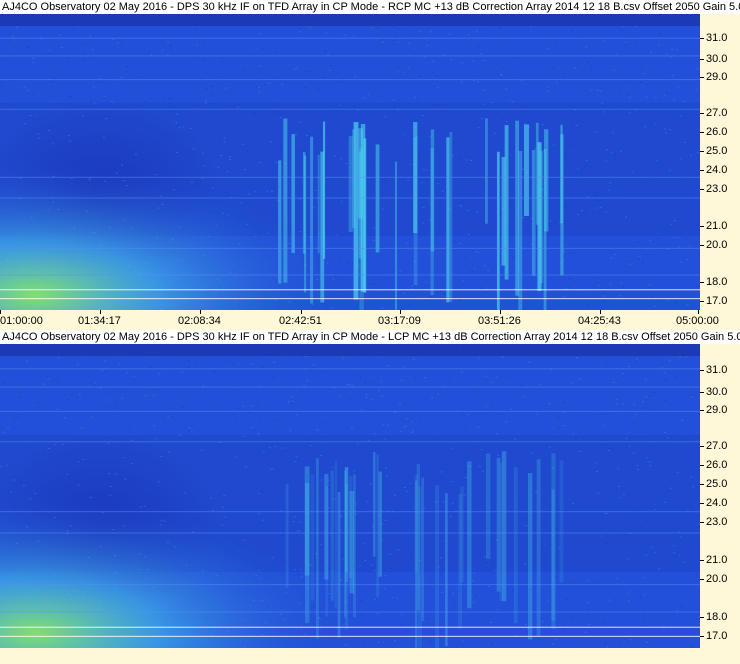  What do you see at coordinates (499, 321) in the screenshot?
I see `time-label: 03:51:26` at bounding box center [499, 321].